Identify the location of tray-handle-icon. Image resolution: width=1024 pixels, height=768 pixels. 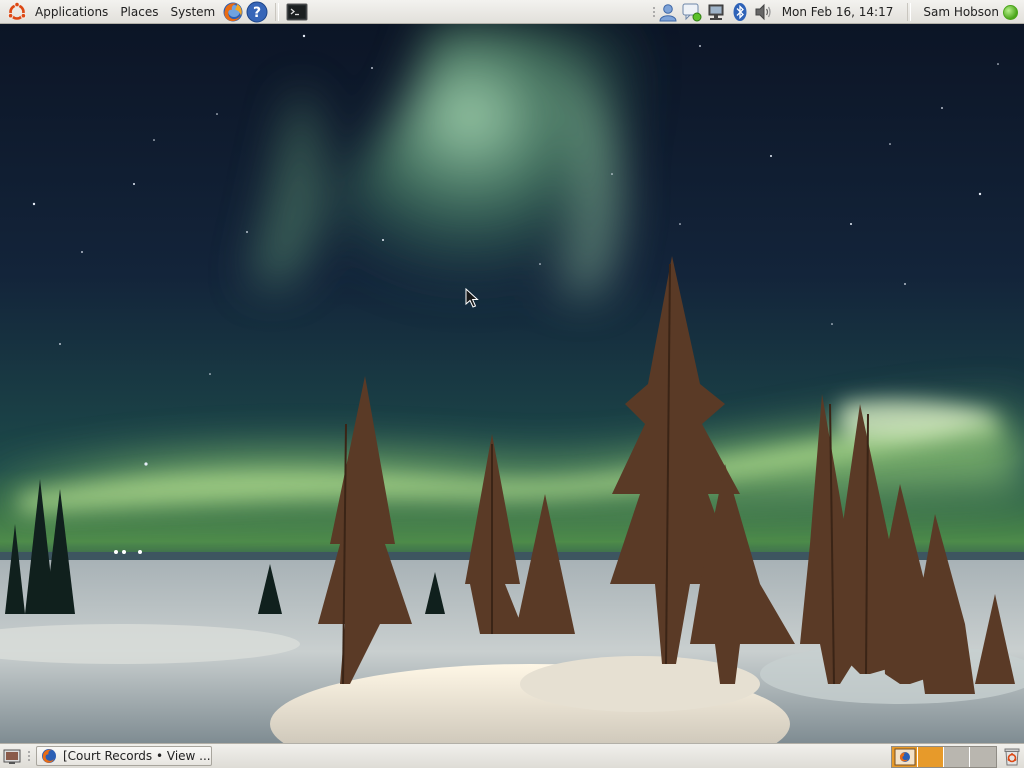
(653, 12).